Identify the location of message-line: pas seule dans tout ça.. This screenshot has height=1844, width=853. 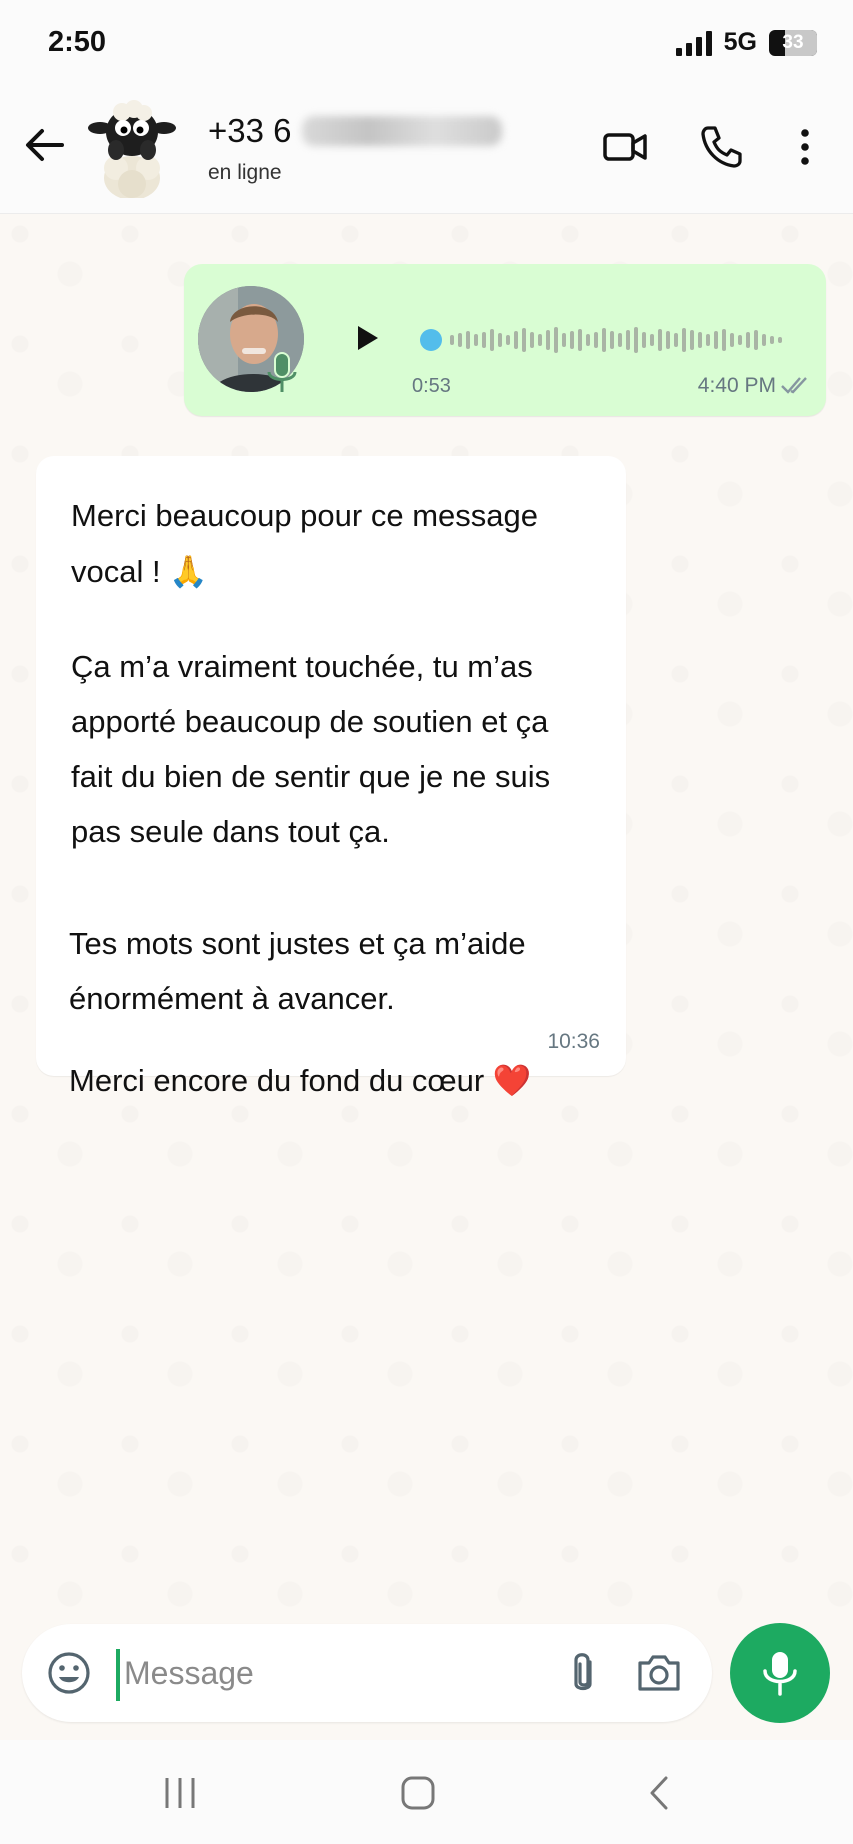
(230, 831).